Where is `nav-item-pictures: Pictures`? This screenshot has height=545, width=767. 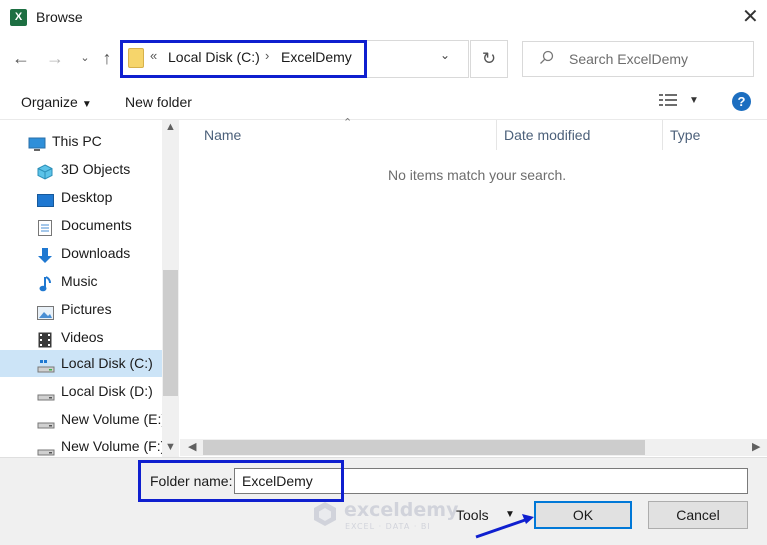 nav-item-pictures: Pictures is located at coordinates (81, 309).